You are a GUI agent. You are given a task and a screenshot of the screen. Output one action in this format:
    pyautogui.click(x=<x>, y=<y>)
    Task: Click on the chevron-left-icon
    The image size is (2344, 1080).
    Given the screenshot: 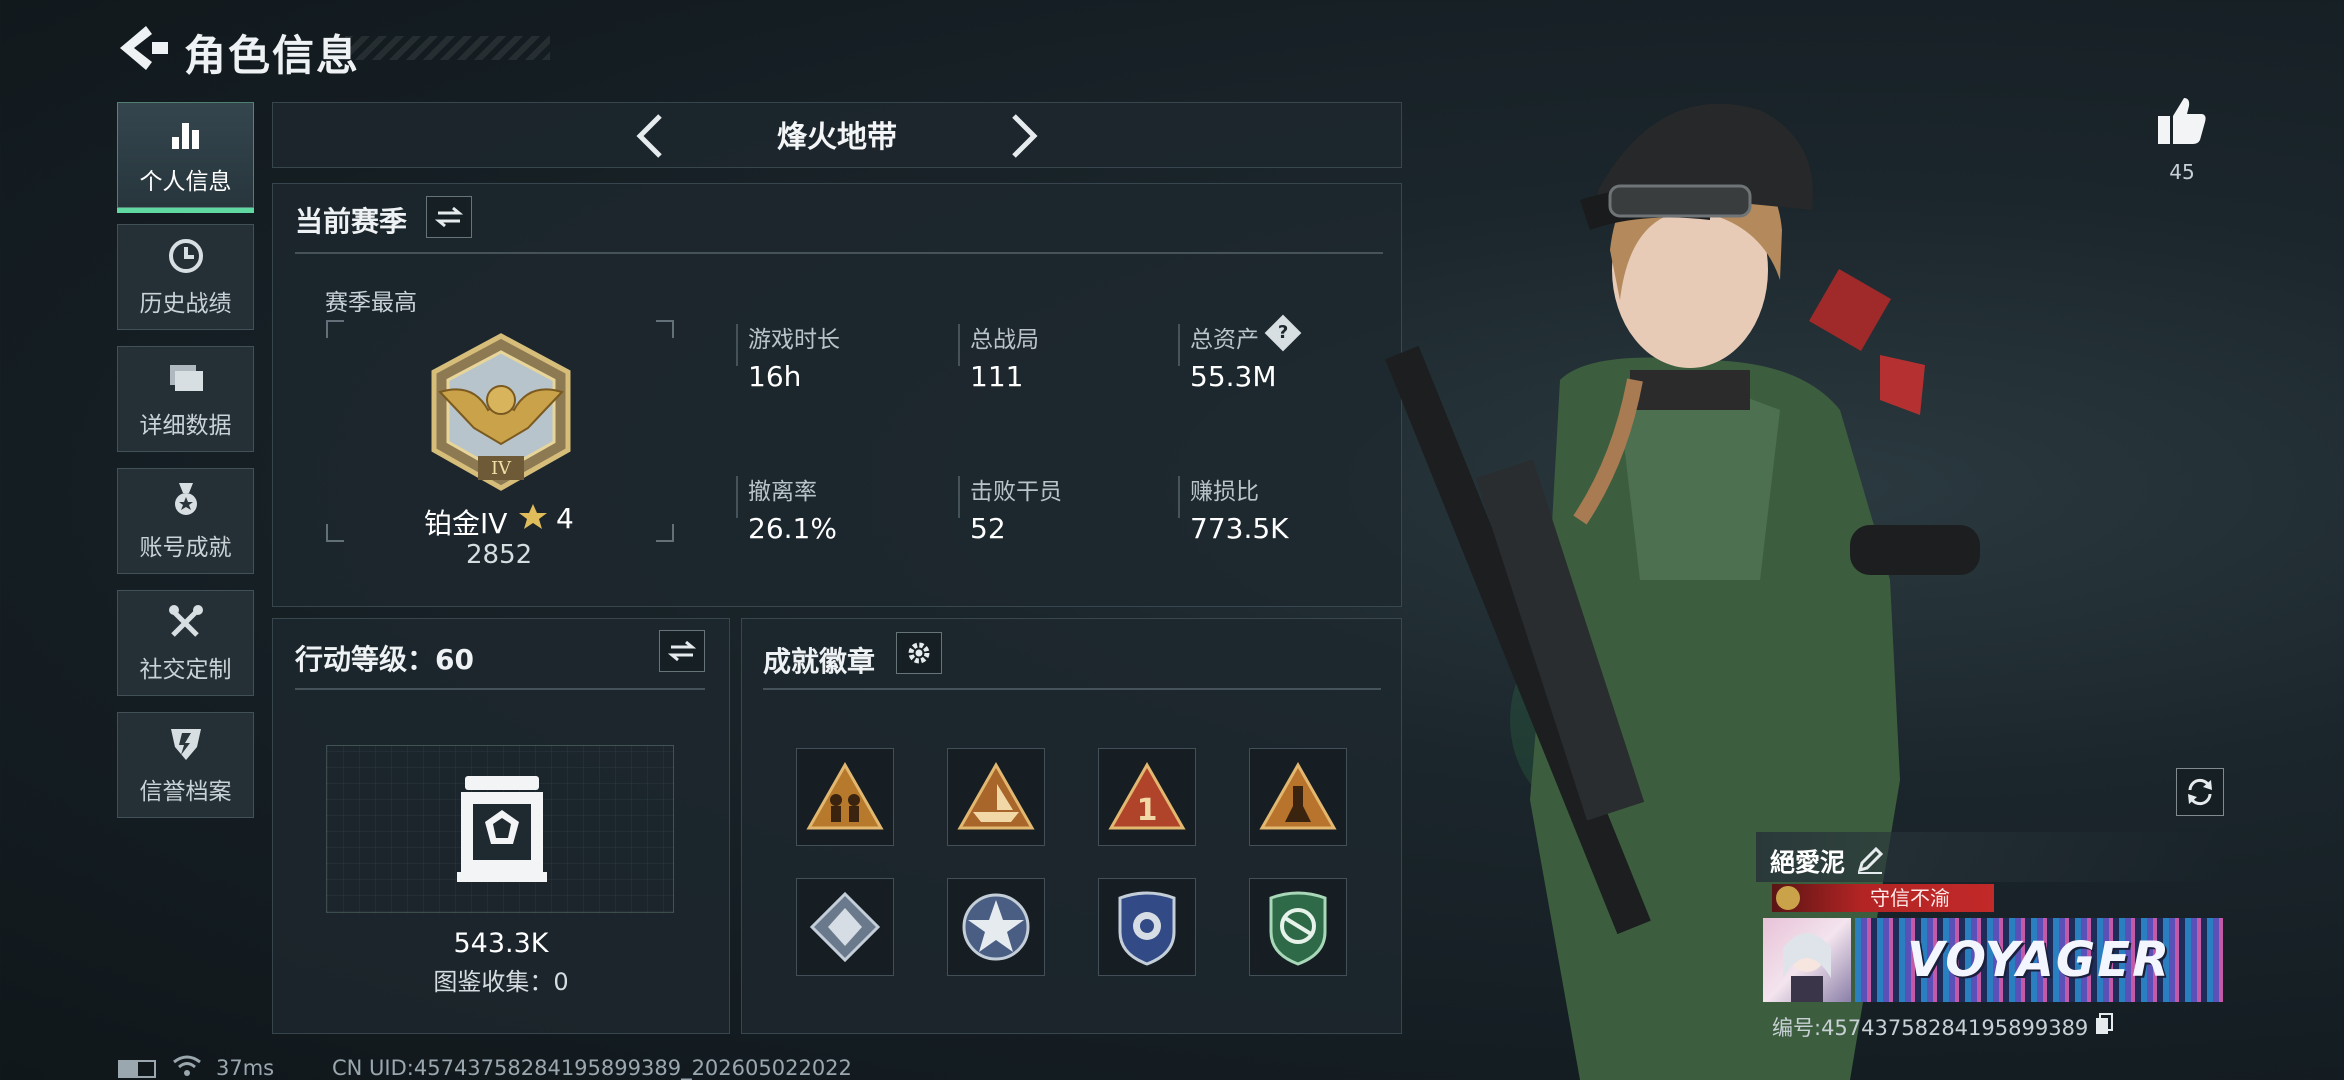 What is the action you would take?
    pyautogui.click(x=649, y=136)
    